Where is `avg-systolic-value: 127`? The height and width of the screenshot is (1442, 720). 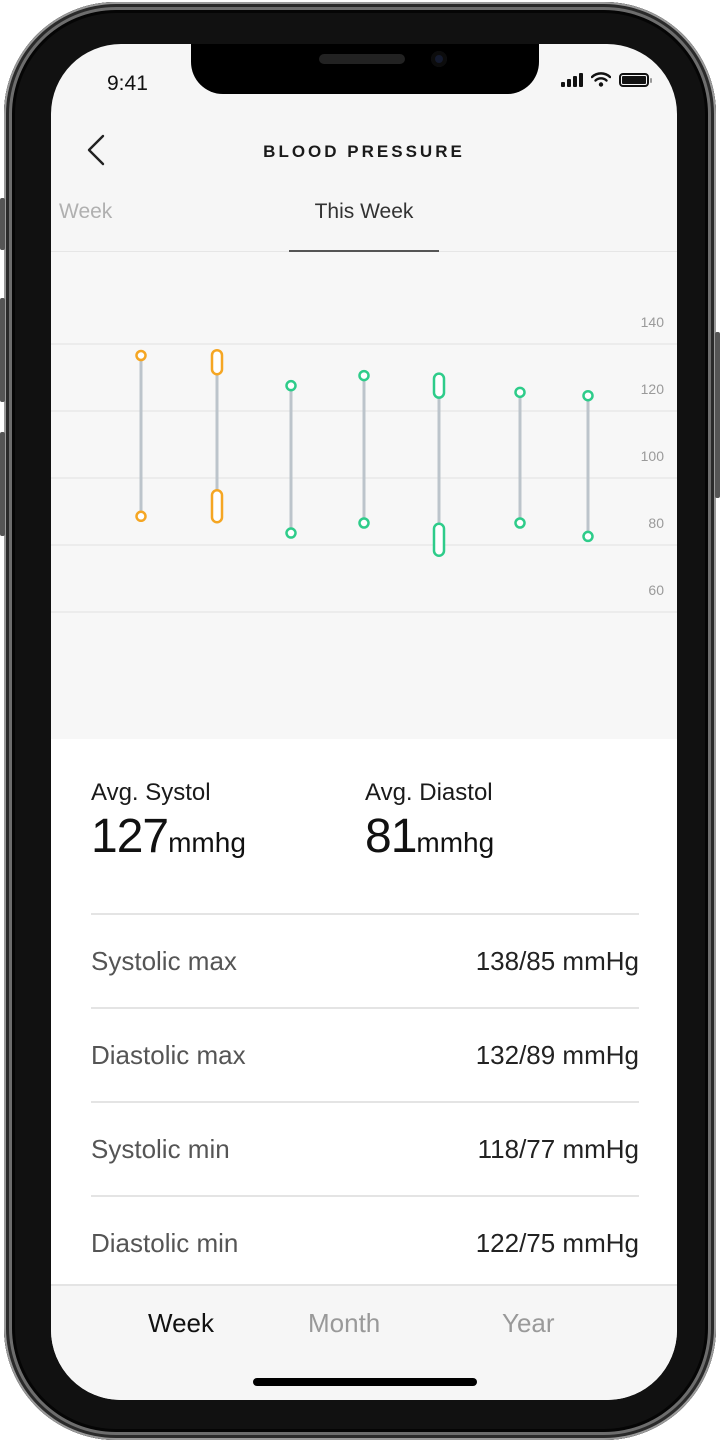
avg-systolic-value: 127 is located at coordinates (130, 836).